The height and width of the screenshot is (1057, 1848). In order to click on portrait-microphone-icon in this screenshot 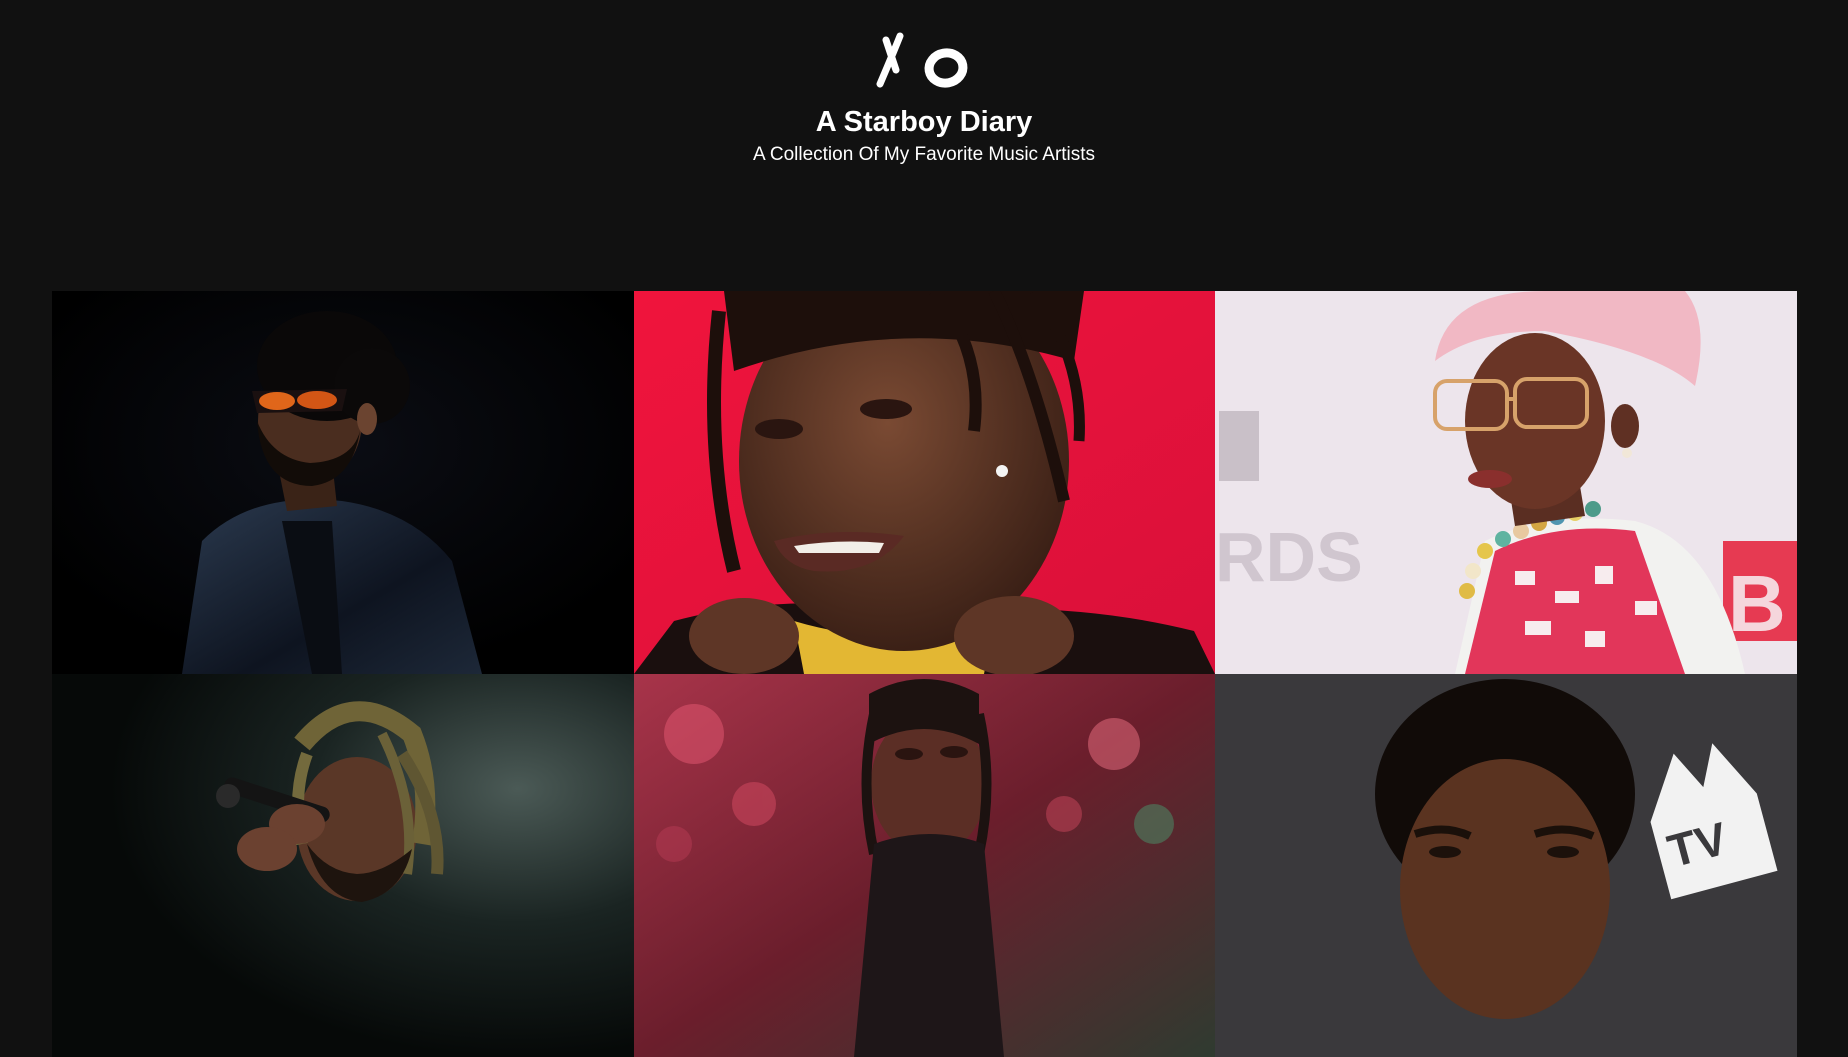, I will do `click(343, 865)`.